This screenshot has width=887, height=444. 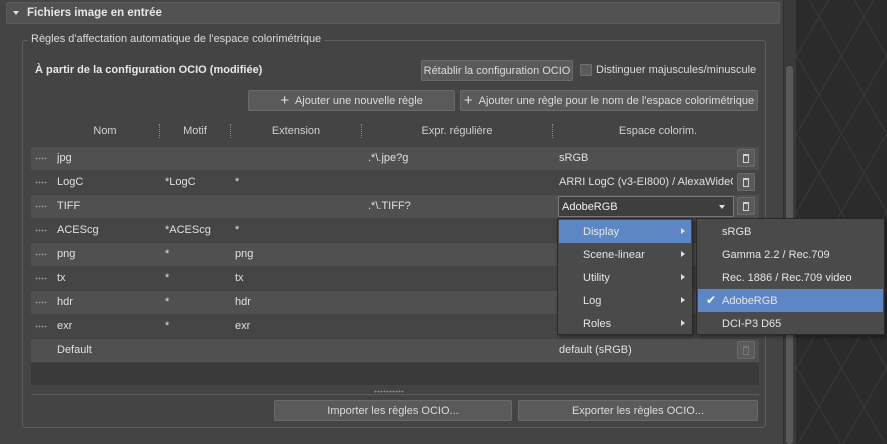 What do you see at coordinates (296, 131) in the screenshot?
I see `column-header-extension: Extension` at bounding box center [296, 131].